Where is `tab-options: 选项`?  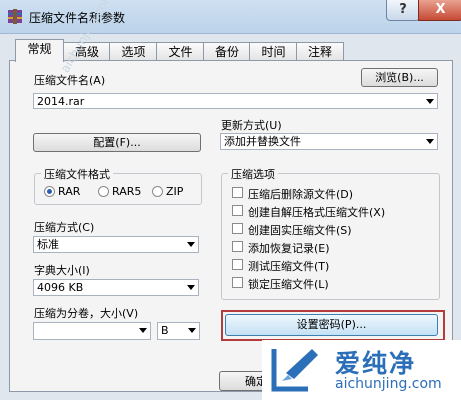 tab-options: 选项 is located at coordinates (133, 51).